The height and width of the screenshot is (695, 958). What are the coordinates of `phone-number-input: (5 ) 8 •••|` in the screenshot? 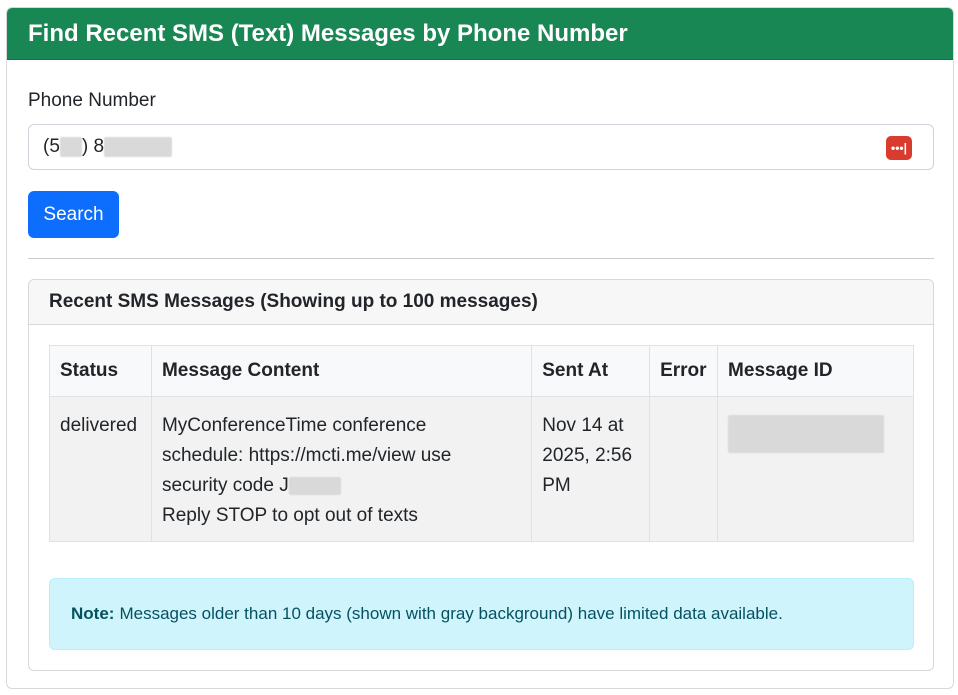 It's located at (481, 147).